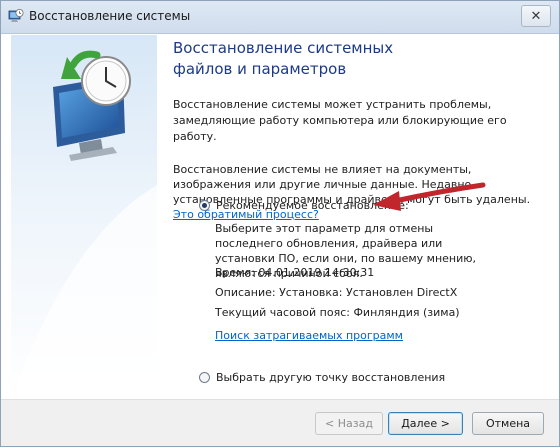 This screenshot has width=560, height=448. What do you see at coordinates (312, 205) in the screenshot?
I see `recommended-label: Рекомендуемое восстановление:` at bounding box center [312, 205].